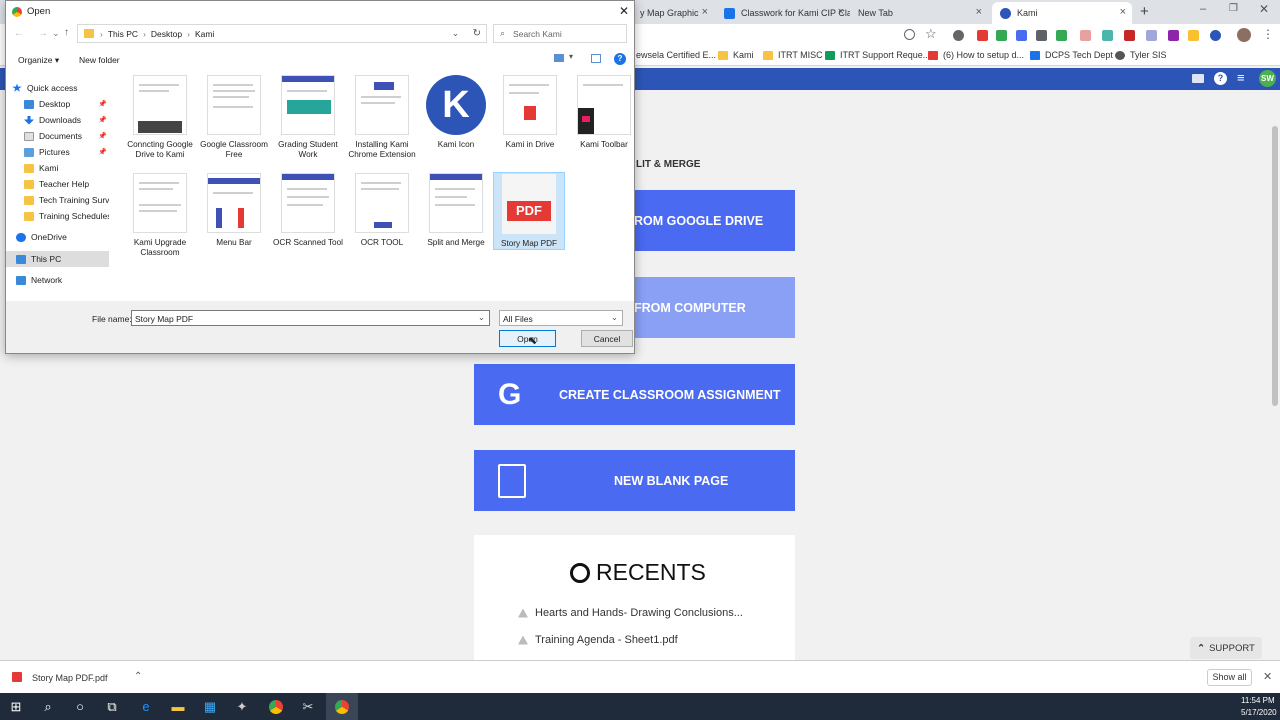  Describe the element at coordinates (166, 34) in the screenshot. I see `breadcrumb-desktop: Desktop` at that location.